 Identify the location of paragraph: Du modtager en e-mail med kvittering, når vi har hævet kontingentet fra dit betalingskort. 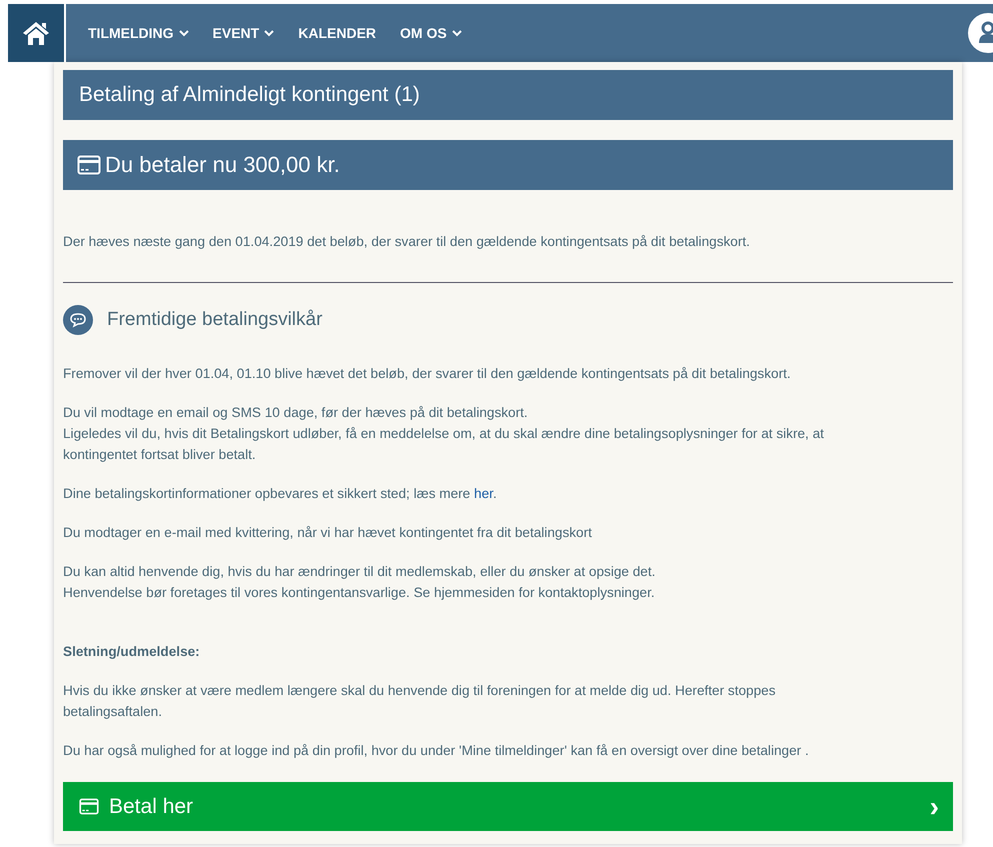
(328, 533).